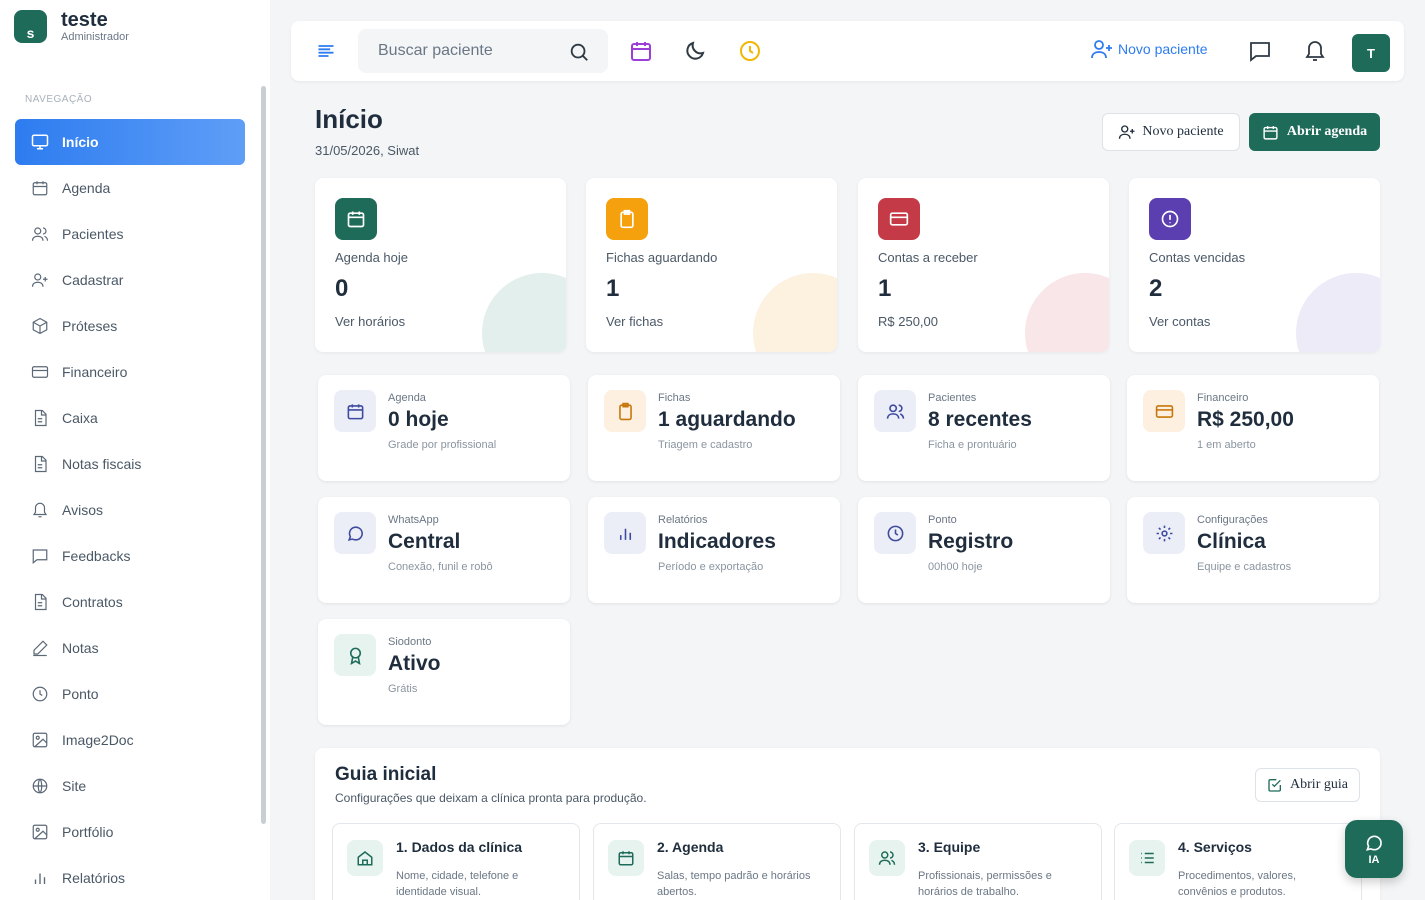  What do you see at coordinates (983, 265) in the screenshot?
I see `stat-card-contas-a-receber: Contas a receber 1 R$ 250,00` at bounding box center [983, 265].